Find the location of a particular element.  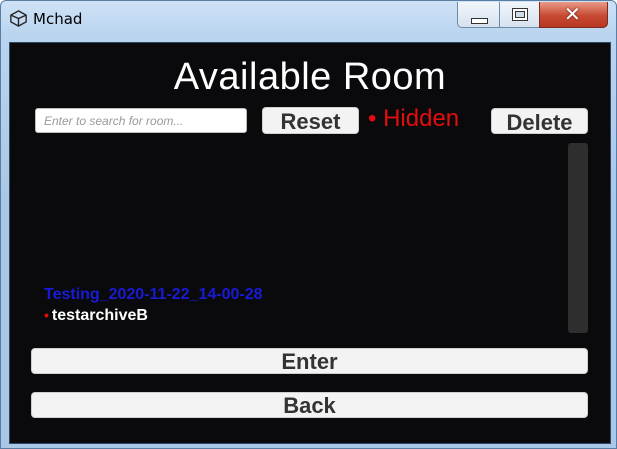

title-bar: Mchad ✕ is located at coordinates (308, 19).